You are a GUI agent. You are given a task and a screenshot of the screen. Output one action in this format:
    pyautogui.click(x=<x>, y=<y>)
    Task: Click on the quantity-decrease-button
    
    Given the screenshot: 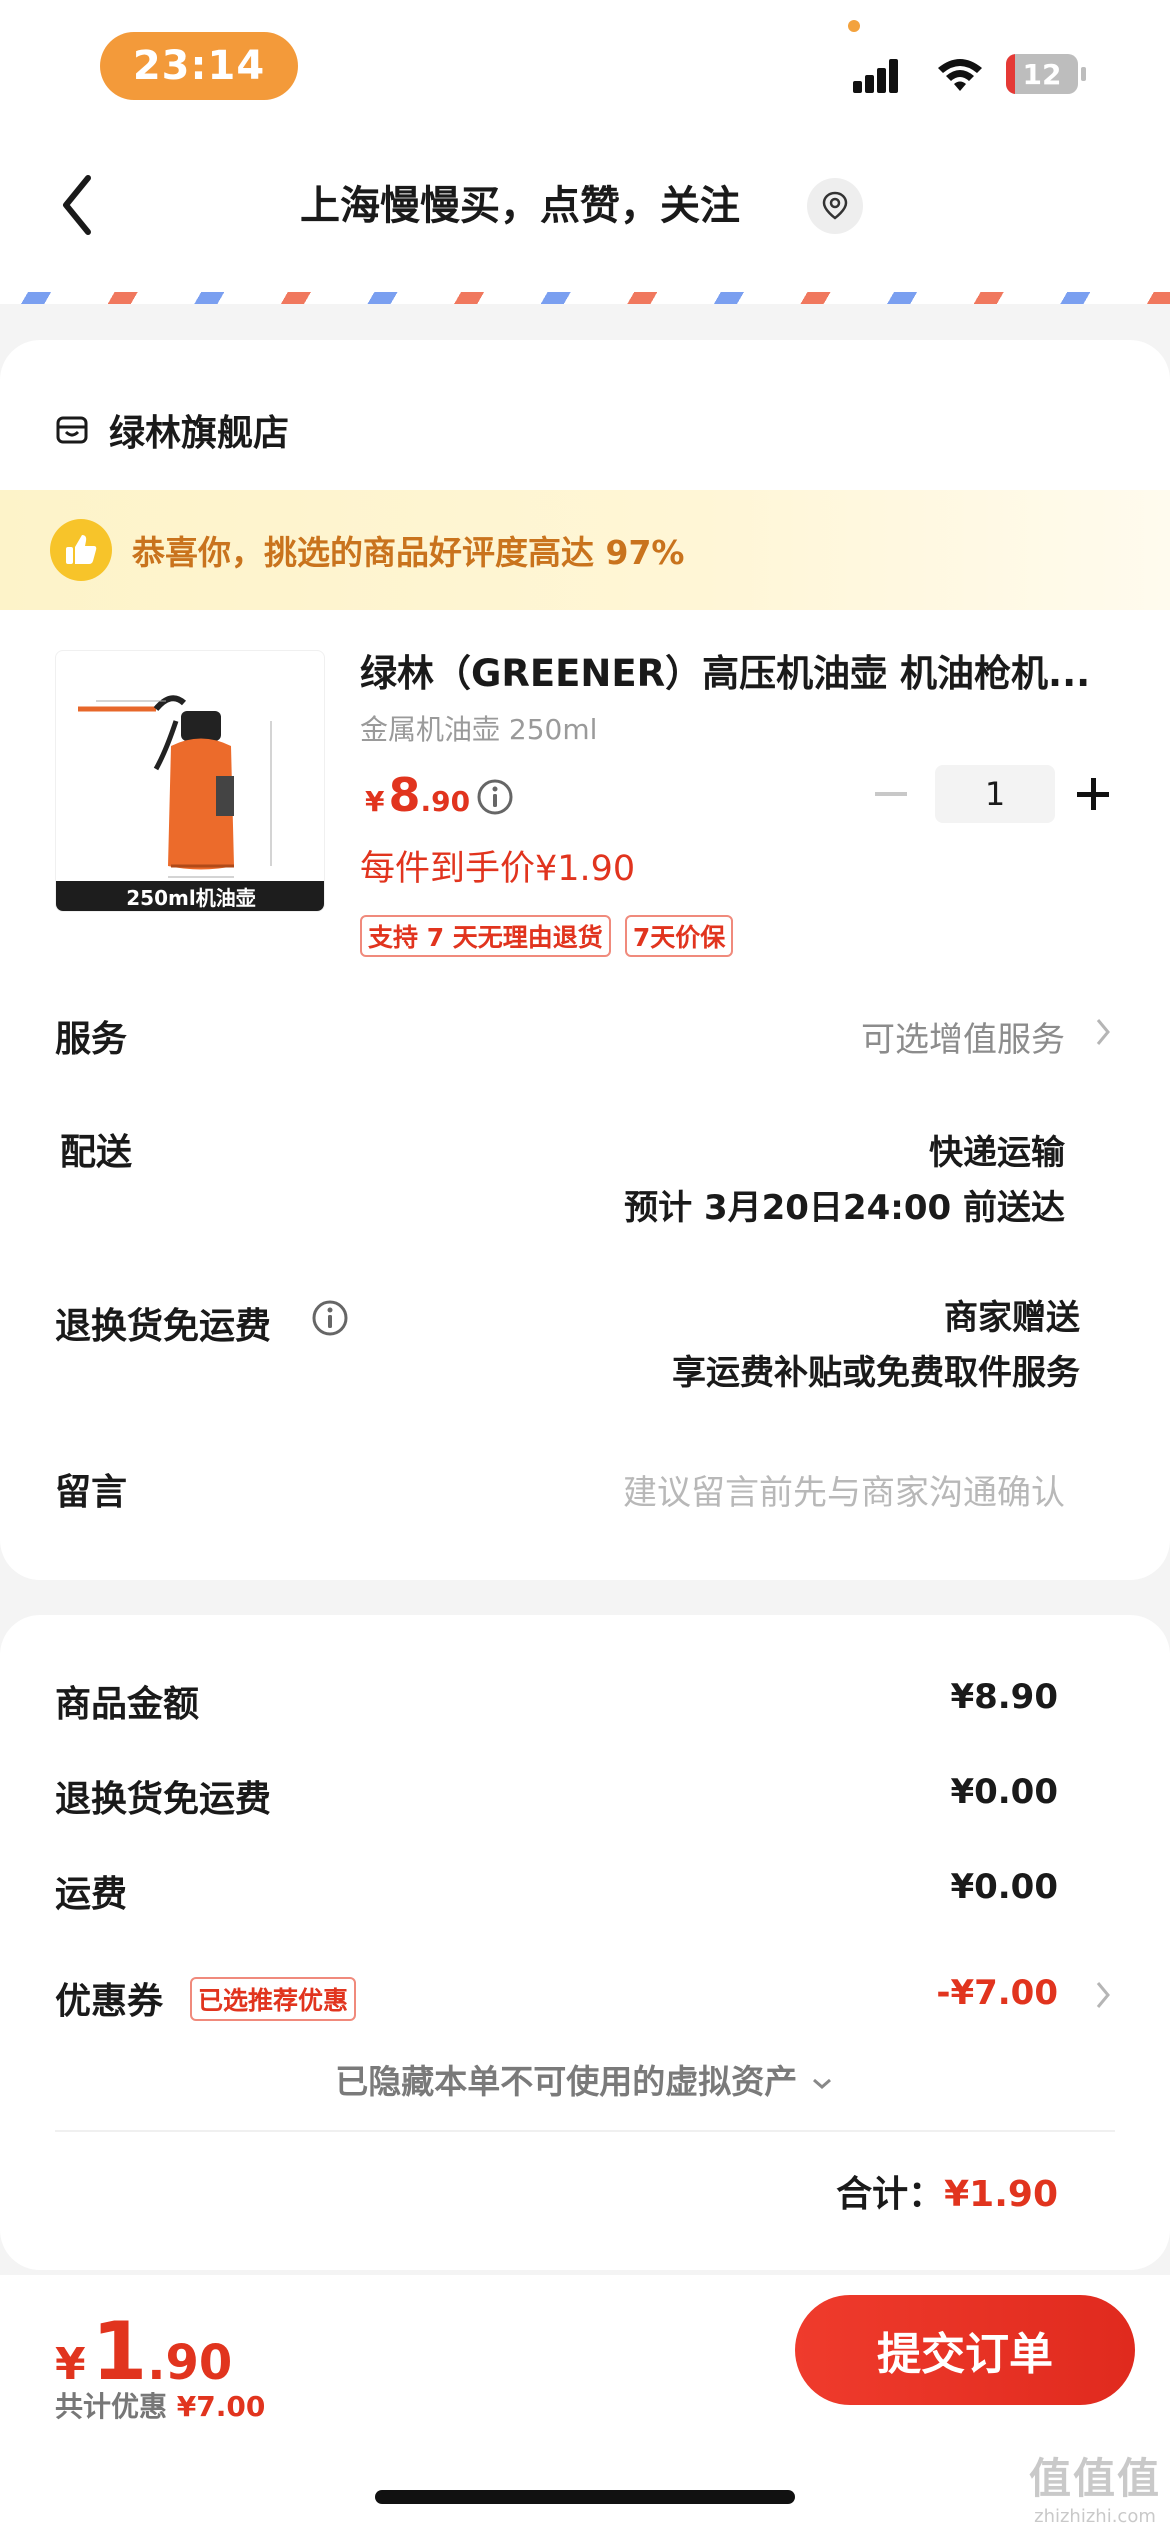 What is the action you would take?
    pyautogui.click(x=891, y=794)
    